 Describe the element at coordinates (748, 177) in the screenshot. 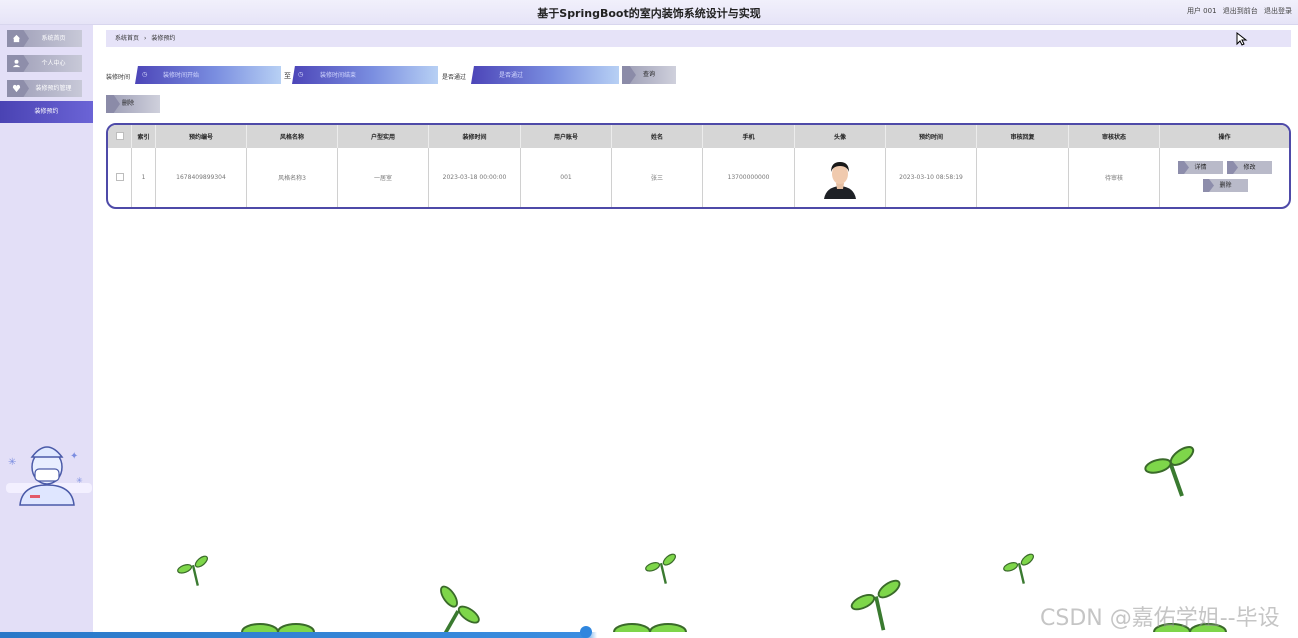

I see `cell-phone: 13700000000` at that location.